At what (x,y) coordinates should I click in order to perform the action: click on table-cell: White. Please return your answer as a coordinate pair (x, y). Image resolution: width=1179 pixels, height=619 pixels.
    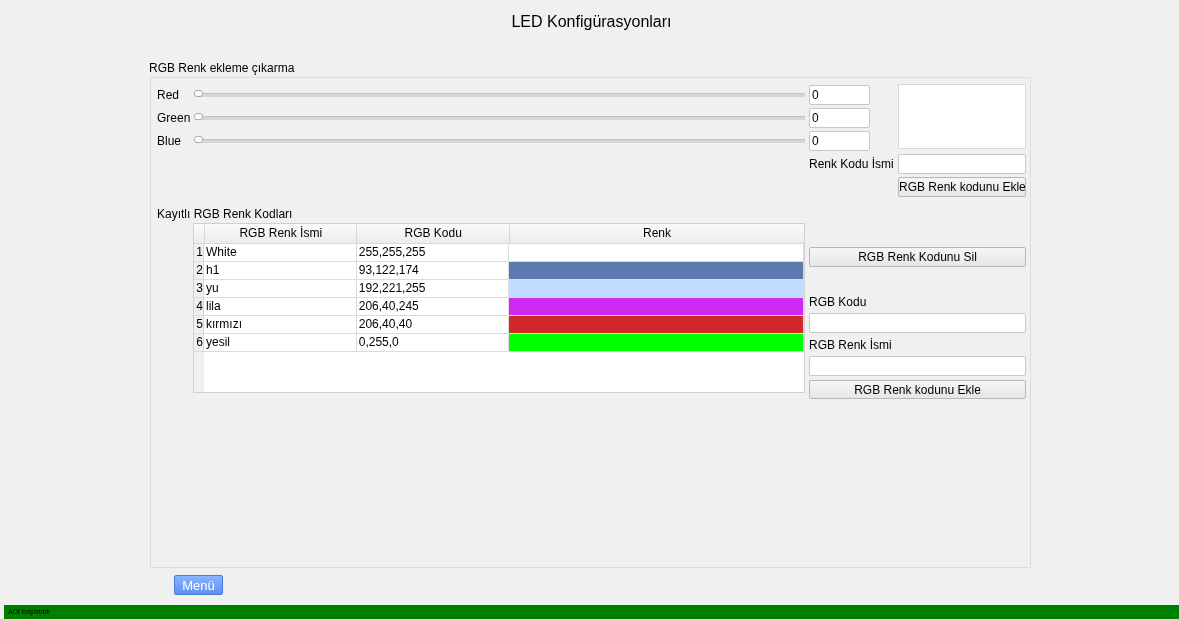
    Looking at the image, I should click on (280, 252).